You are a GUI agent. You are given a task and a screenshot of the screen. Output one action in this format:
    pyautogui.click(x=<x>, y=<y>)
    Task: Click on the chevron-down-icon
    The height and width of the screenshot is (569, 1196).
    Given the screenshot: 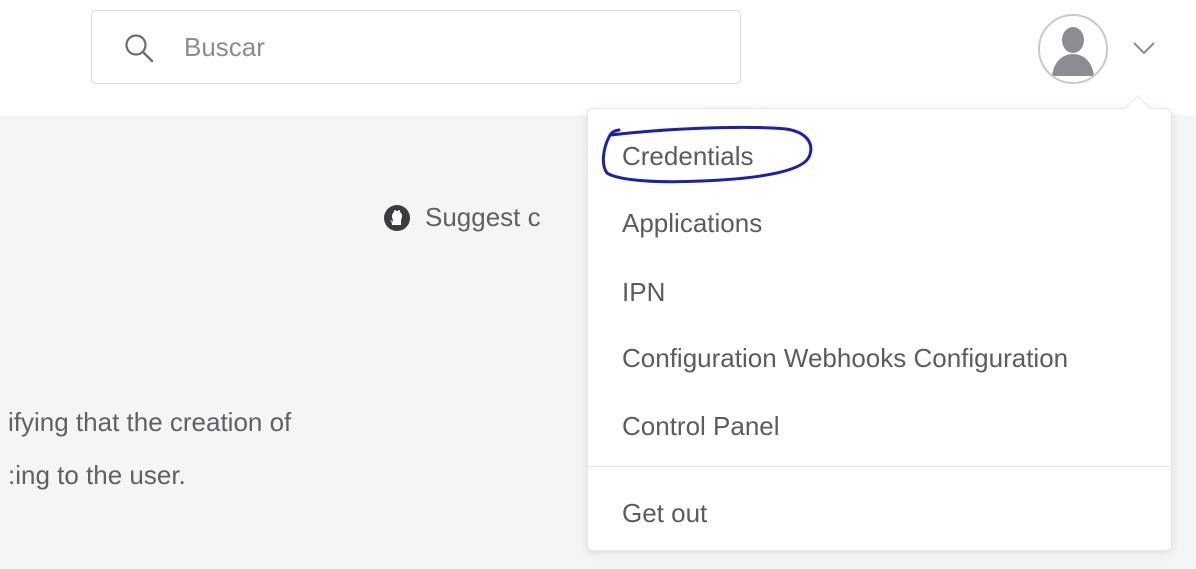 What is the action you would take?
    pyautogui.click(x=1144, y=48)
    